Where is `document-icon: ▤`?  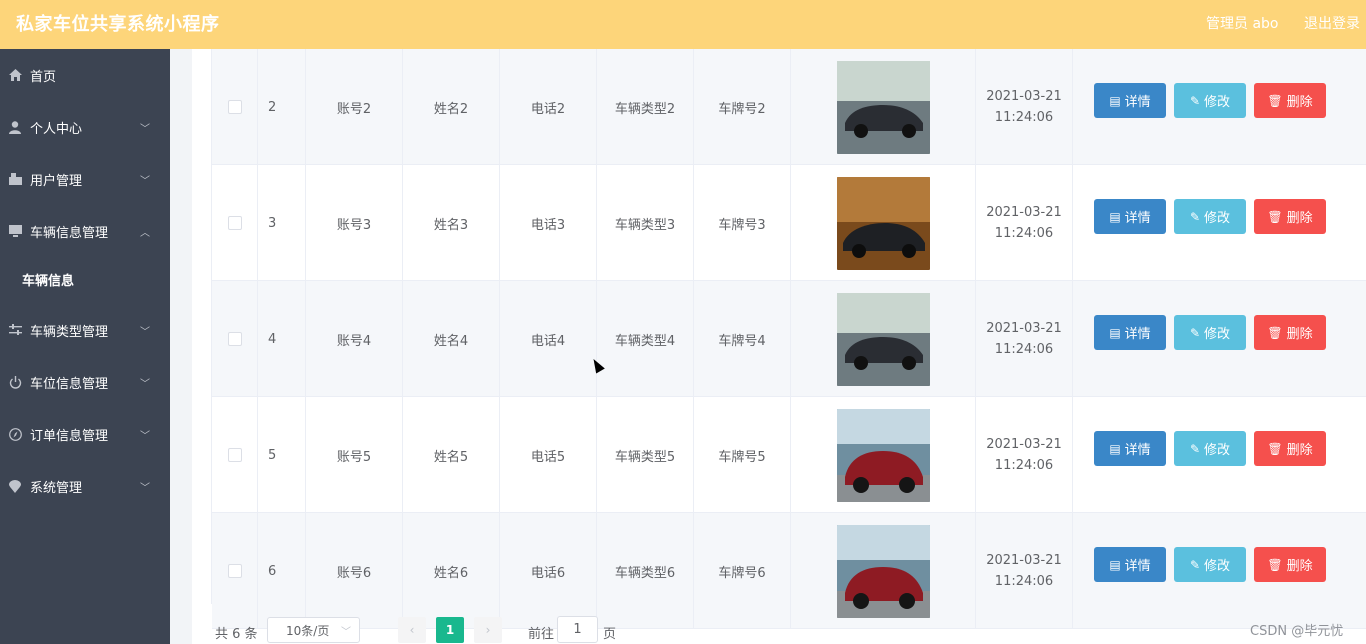 document-icon: ▤ is located at coordinates (1115, 564).